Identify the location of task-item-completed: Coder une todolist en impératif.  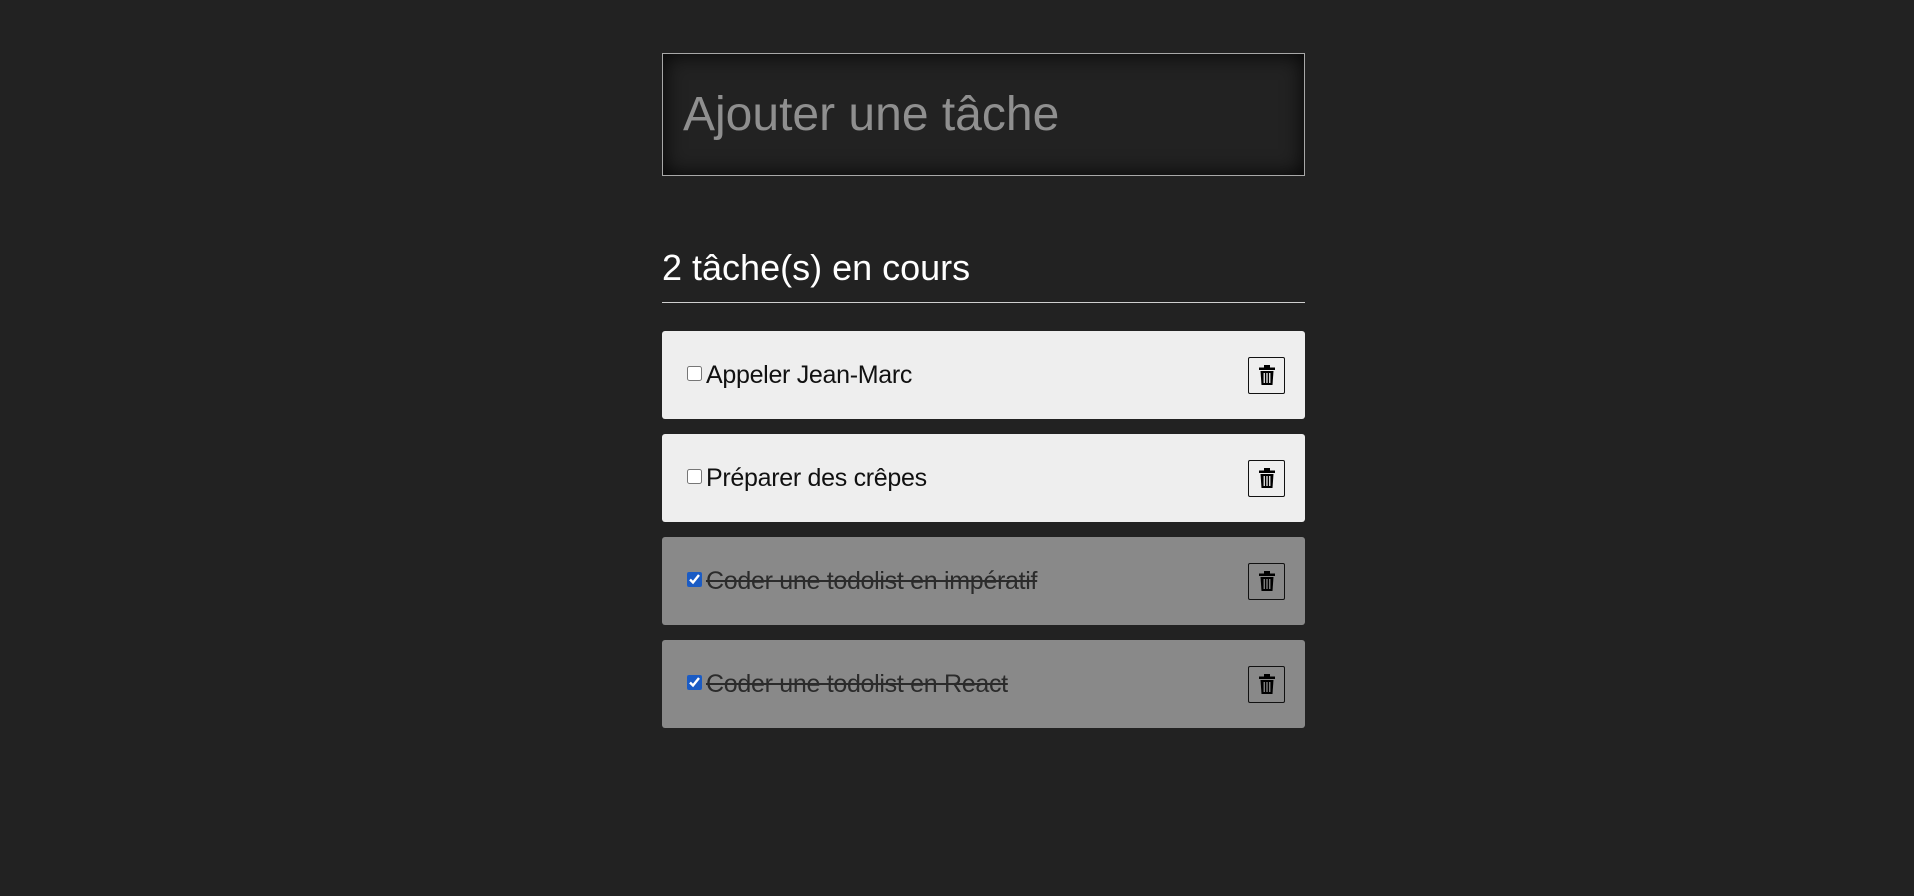
(983, 581).